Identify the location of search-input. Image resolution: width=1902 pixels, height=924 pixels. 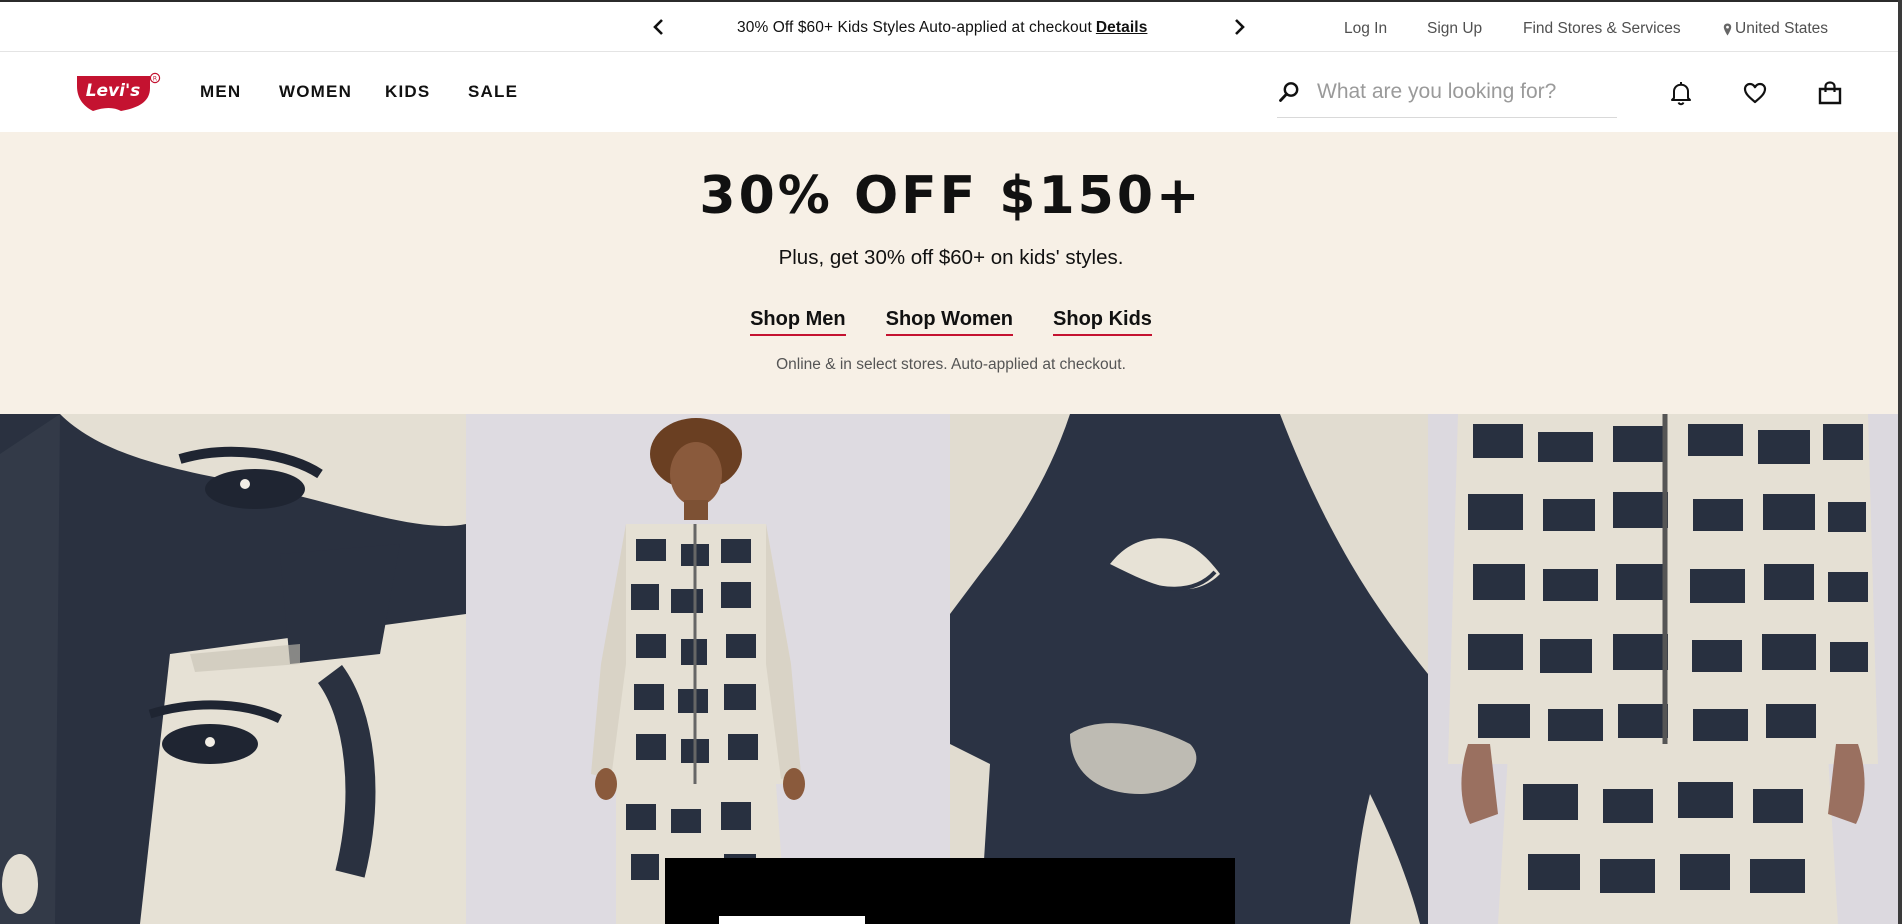
(1452, 91).